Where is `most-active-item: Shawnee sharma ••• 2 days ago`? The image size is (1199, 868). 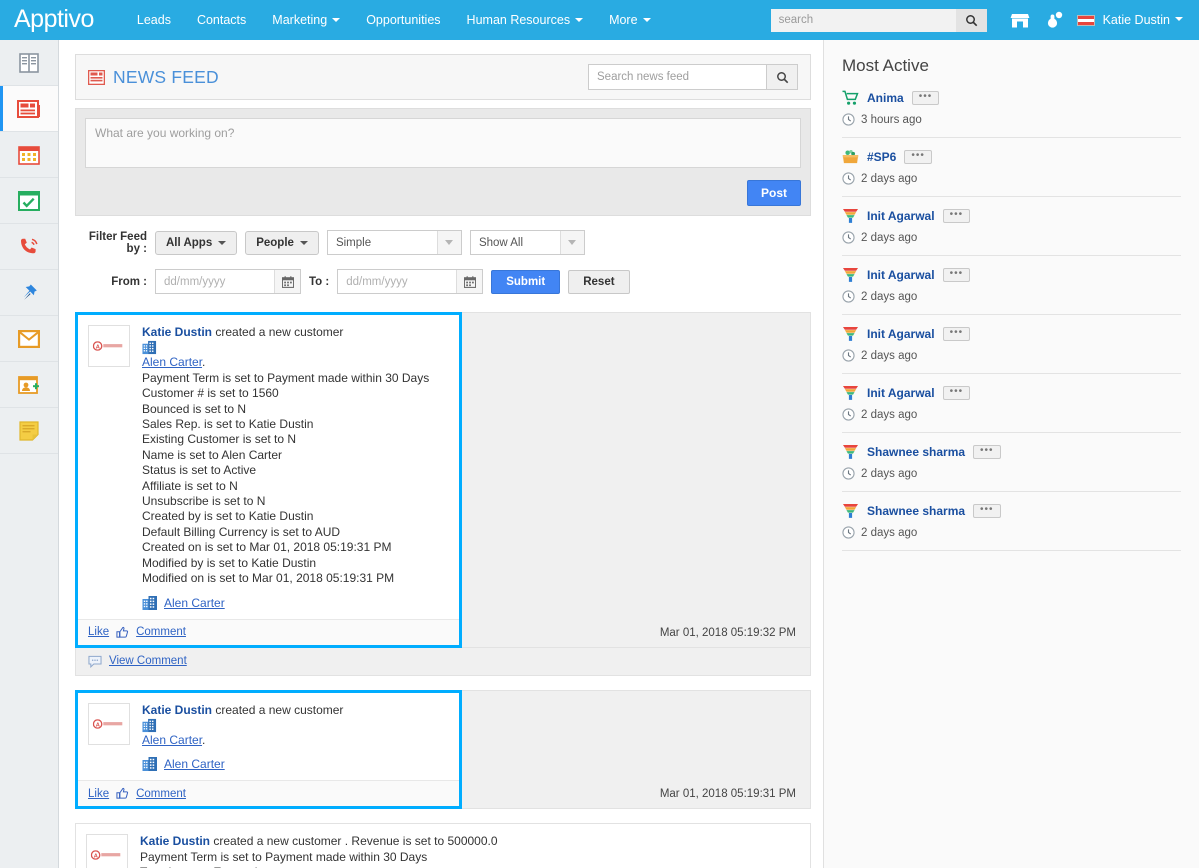
most-active-item: Shawnee sharma ••• 2 days ago is located at coordinates (1011, 468).